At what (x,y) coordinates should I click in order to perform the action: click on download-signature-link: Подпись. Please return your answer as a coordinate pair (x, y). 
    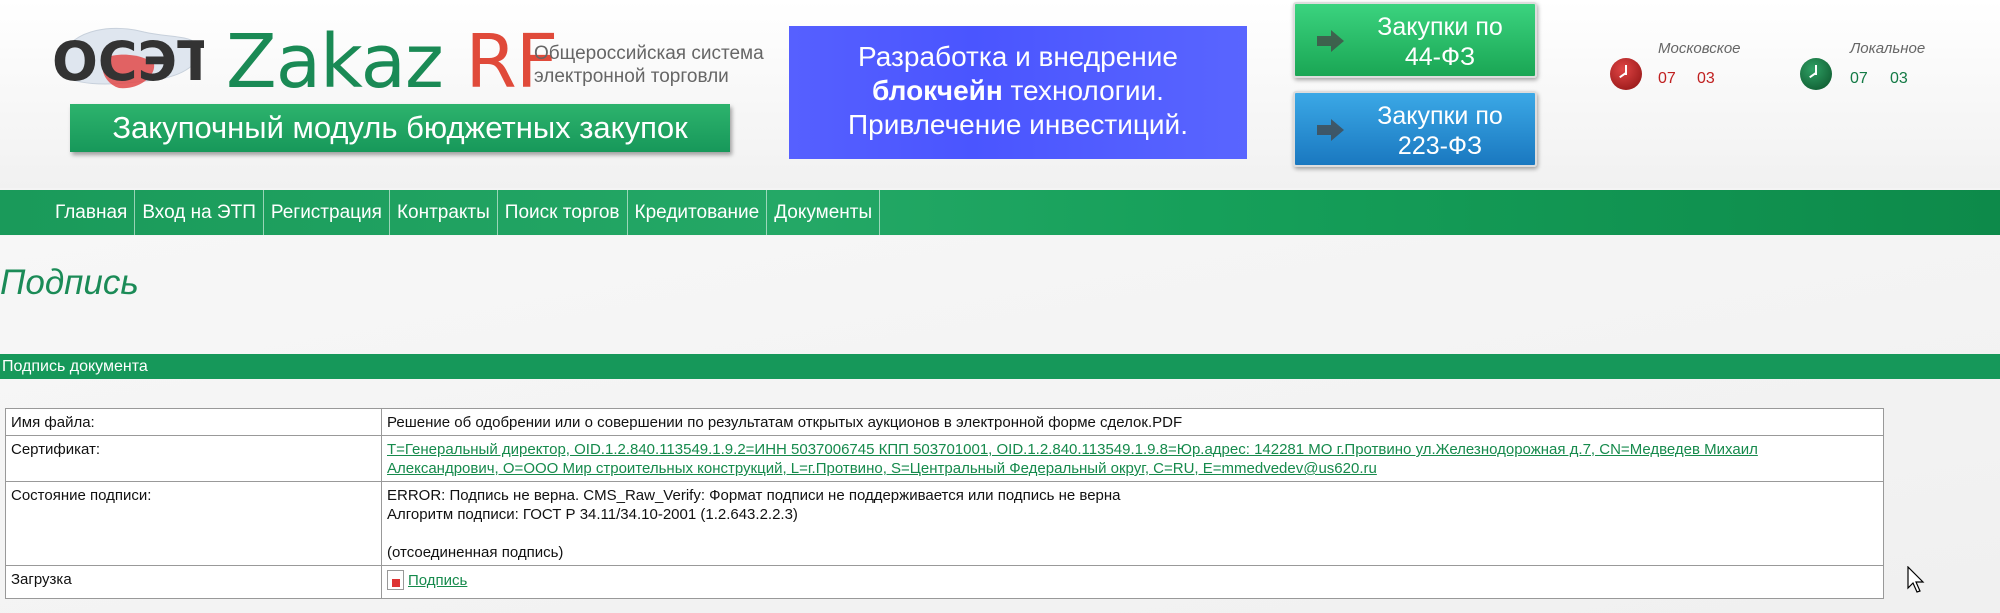
    Looking at the image, I should click on (427, 580).